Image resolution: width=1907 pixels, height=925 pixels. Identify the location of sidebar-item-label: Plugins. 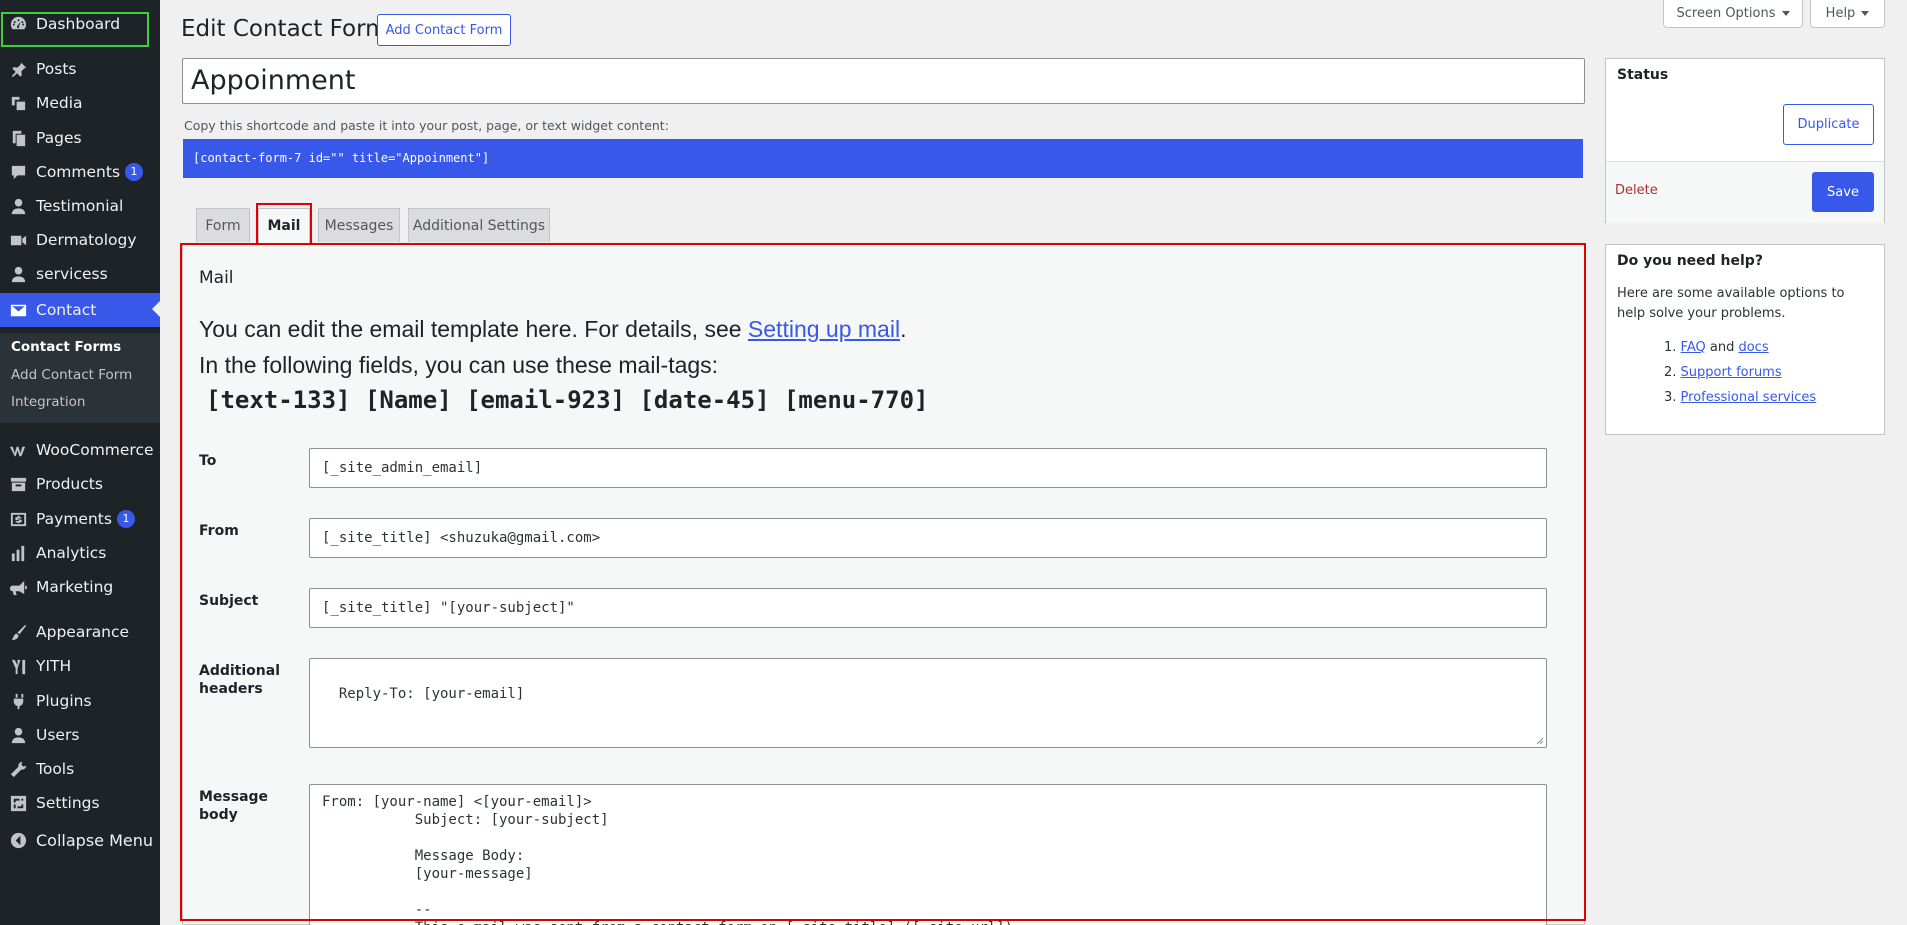
(64, 701).